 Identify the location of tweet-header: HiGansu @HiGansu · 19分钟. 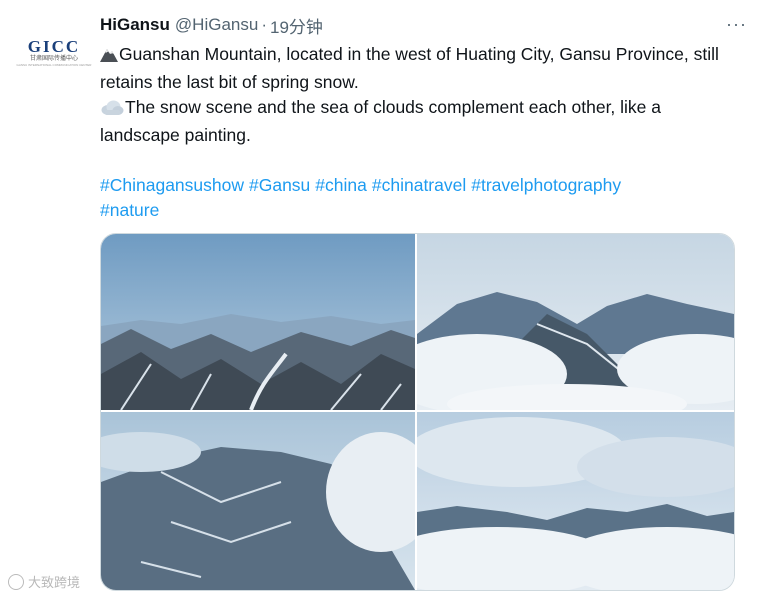
(420, 25).